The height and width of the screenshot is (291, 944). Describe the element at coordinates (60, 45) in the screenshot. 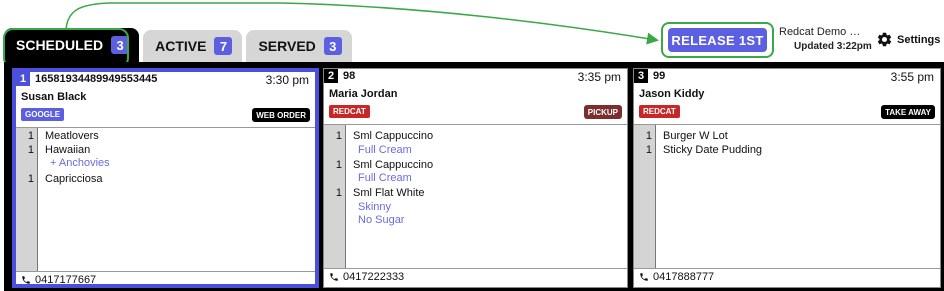

I see `tab-label: SCHEDULED` at that location.